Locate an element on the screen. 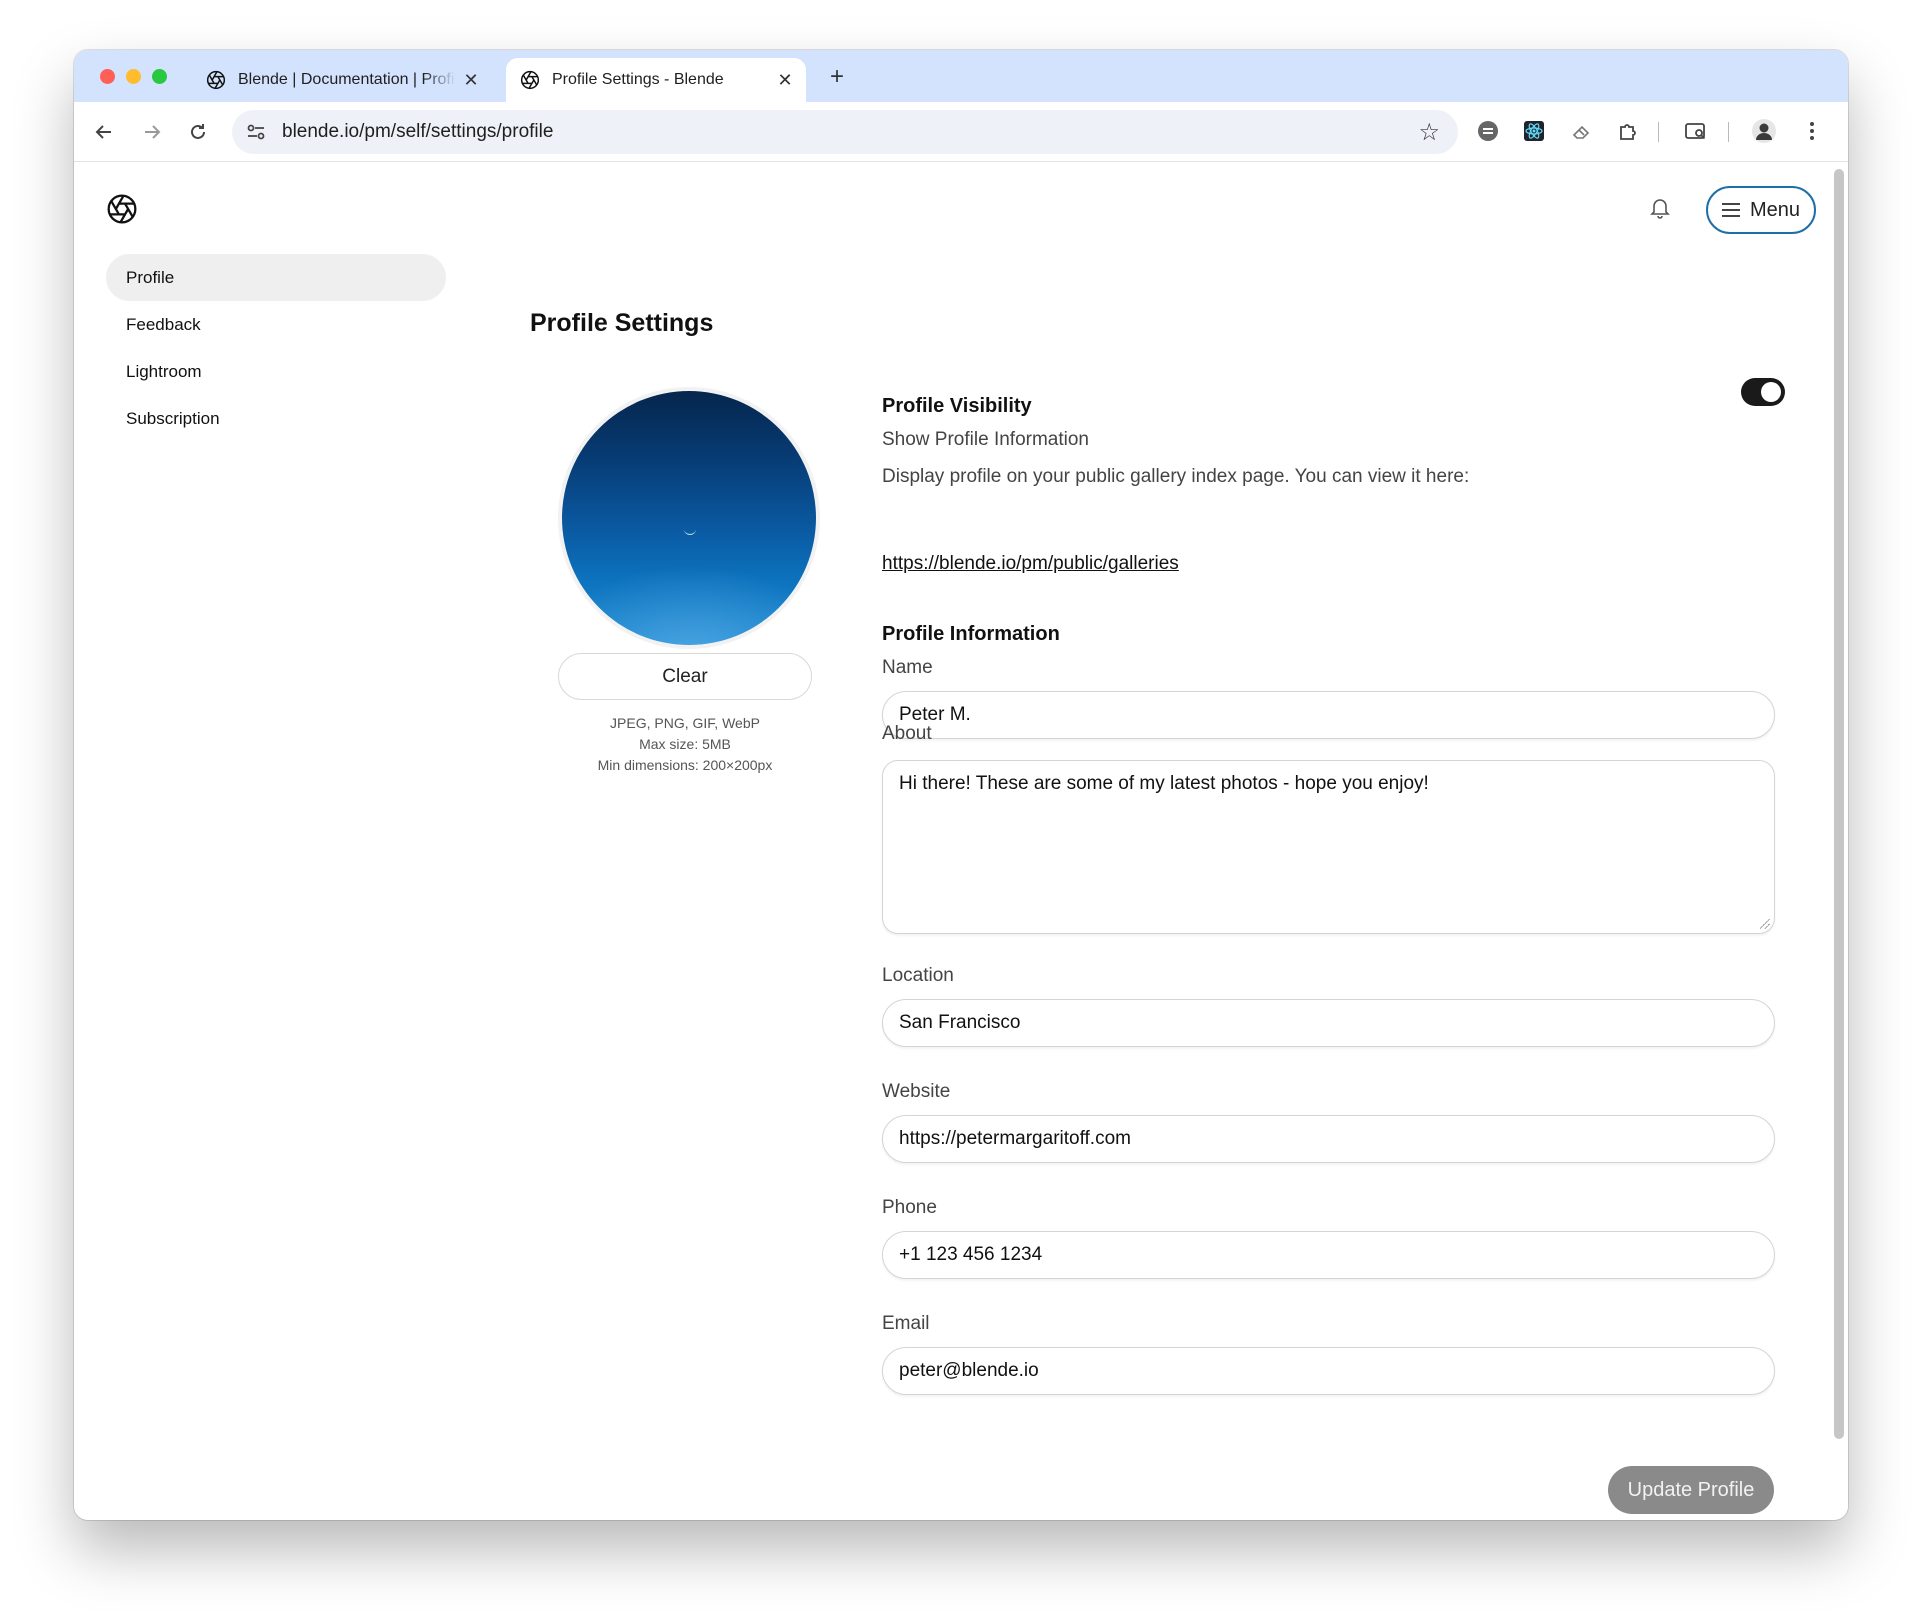  bookmark-star-icon: ☆ is located at coordinates (1429, 132).